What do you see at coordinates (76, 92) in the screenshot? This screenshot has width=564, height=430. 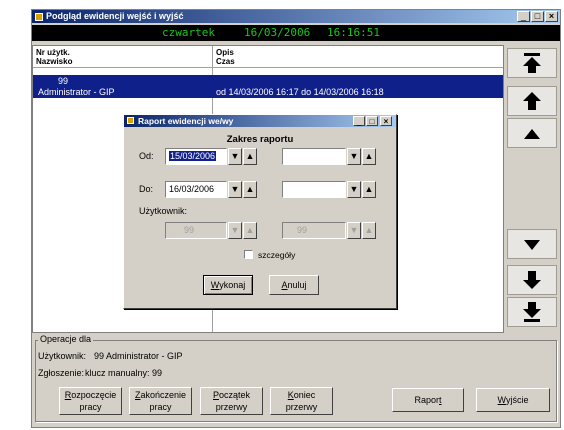 I see `row-user-name: Administrator - GIP` at bounding box center [76, 92].